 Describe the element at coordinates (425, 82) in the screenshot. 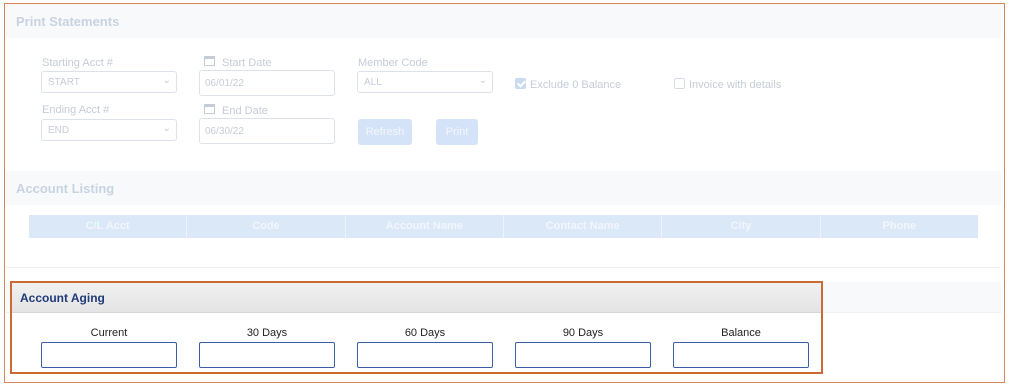

I see `member-code-select: ALL ⌄` at that location.